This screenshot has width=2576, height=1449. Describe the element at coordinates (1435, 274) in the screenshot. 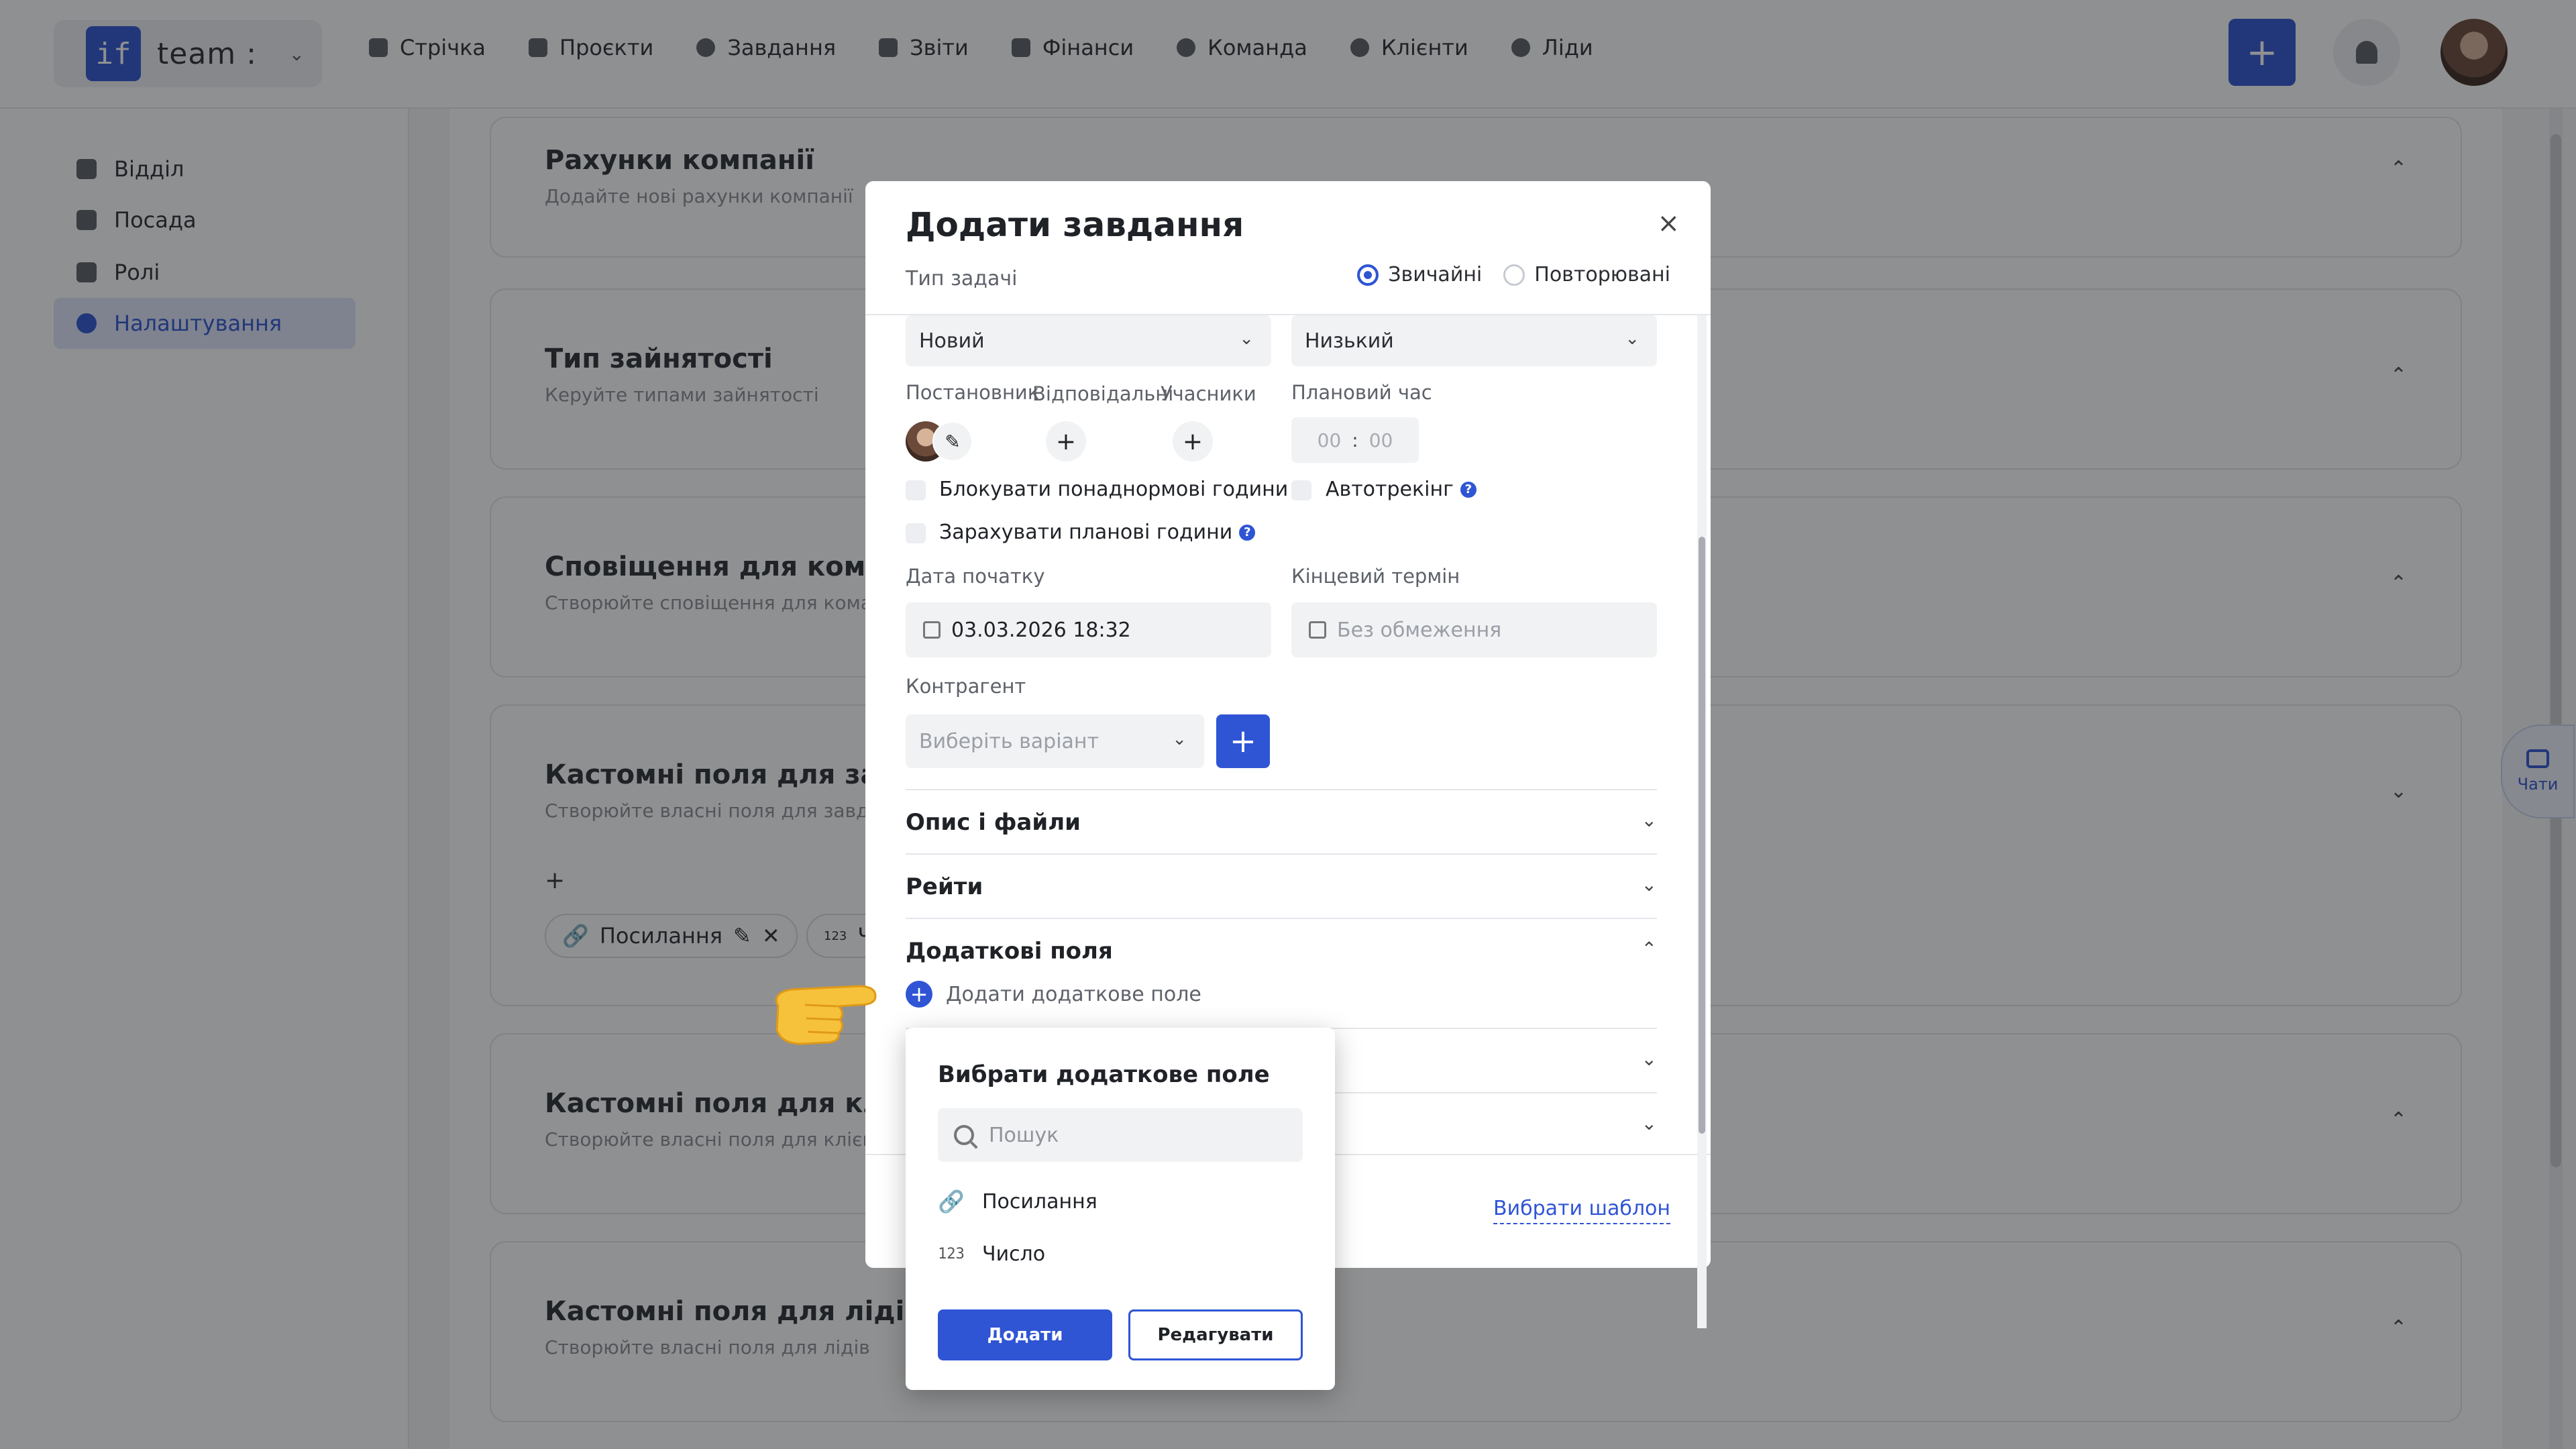

I see `radio-label: Звичайні` at that location.